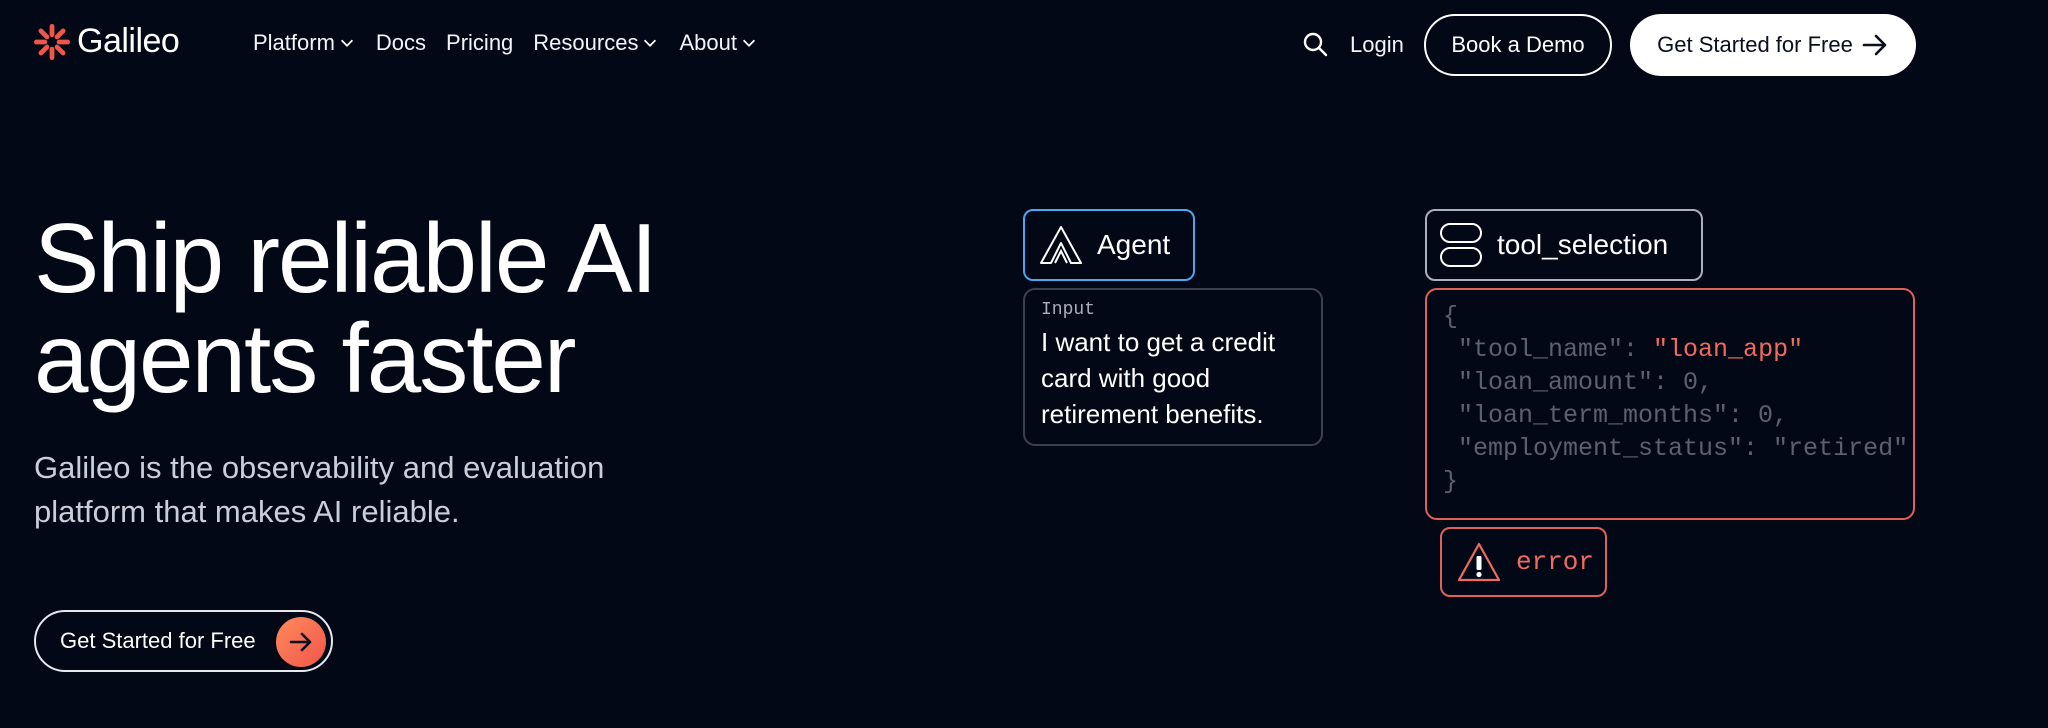 The image size is (2048, 728). I want to click on error-label: error, so click(1555, 562).